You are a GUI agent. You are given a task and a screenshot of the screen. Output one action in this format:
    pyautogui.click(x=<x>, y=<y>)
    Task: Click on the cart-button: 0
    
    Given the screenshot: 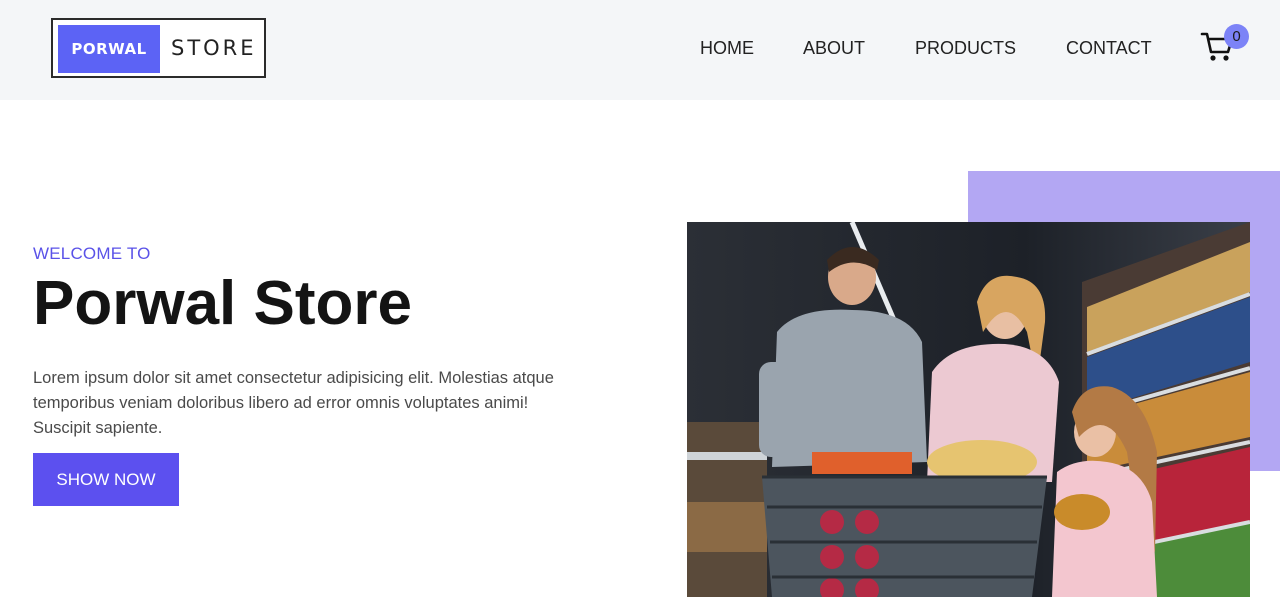 What is the action you would take?
    pyautogui.click(x=1224, y=46)
    